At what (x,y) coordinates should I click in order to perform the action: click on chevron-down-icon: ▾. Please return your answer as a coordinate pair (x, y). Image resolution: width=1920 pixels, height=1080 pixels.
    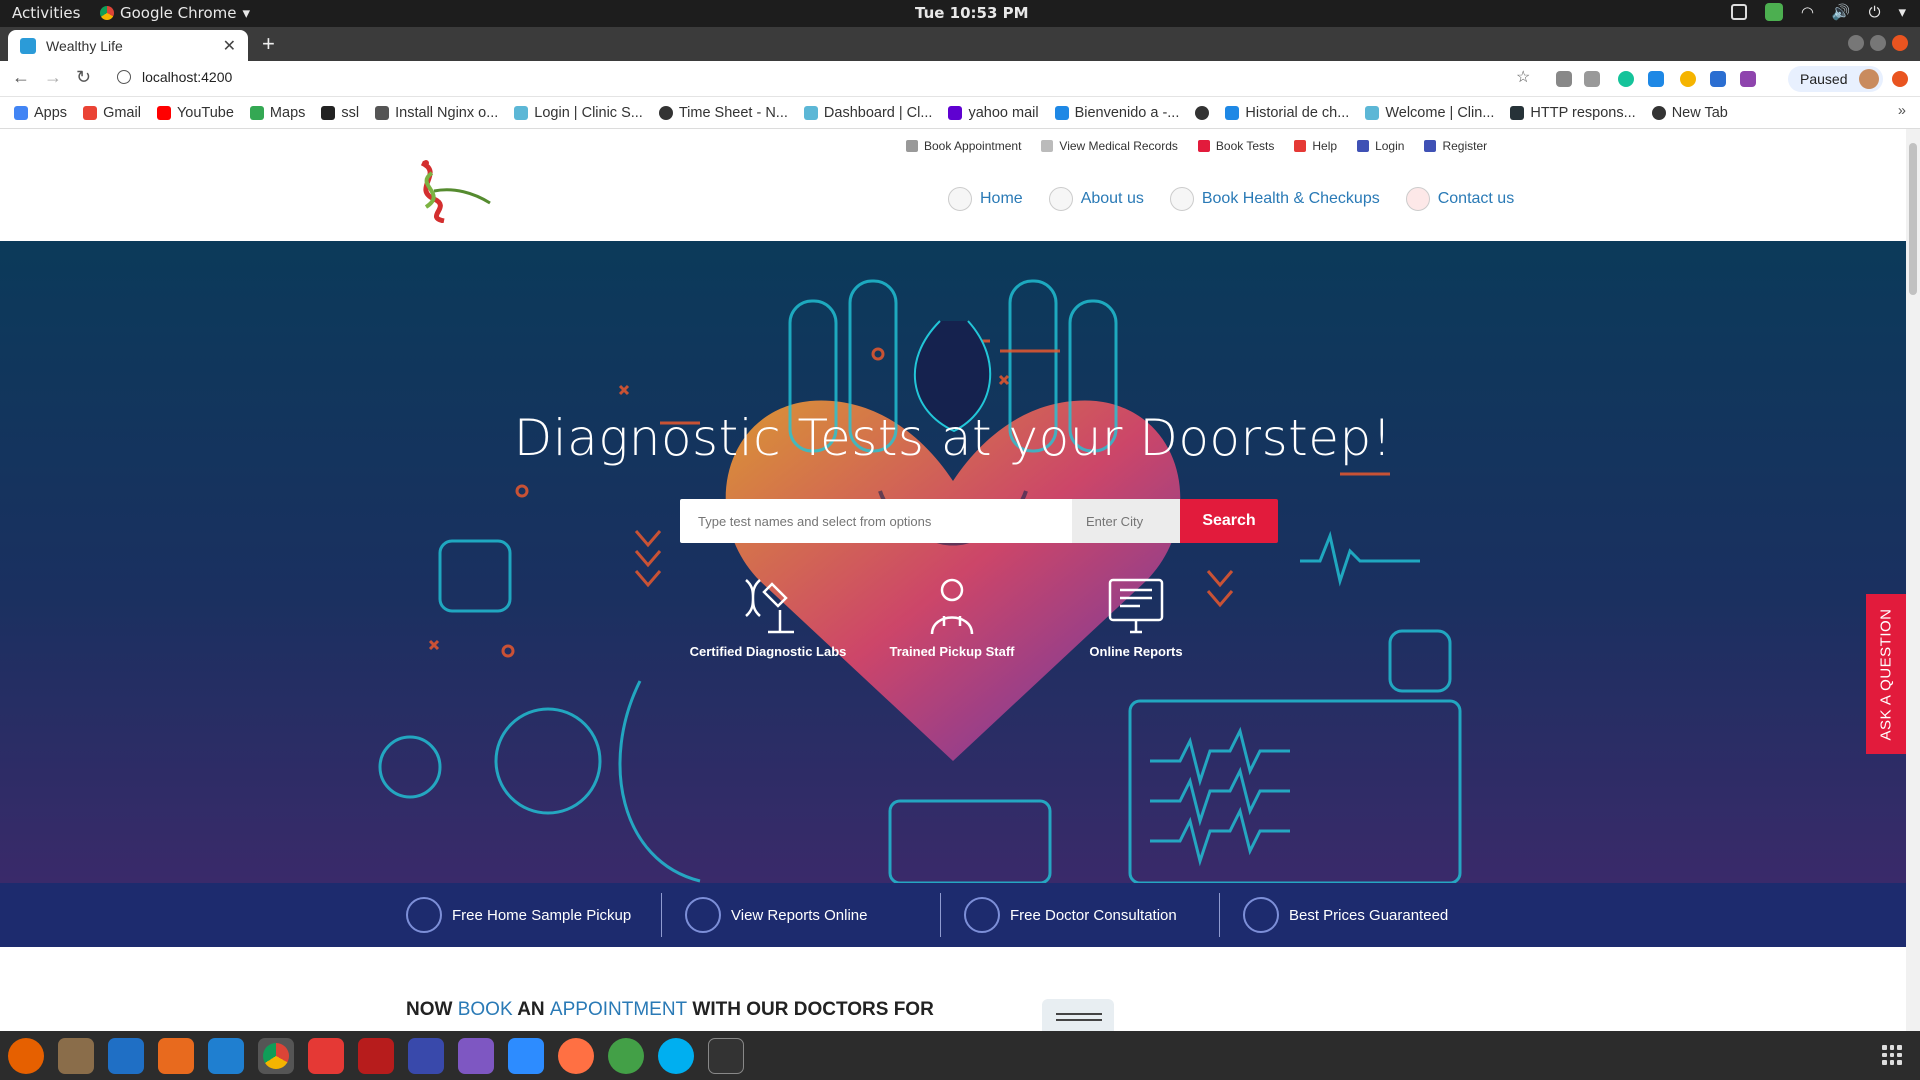
    Looking at the image, I should click on (1902, 12).